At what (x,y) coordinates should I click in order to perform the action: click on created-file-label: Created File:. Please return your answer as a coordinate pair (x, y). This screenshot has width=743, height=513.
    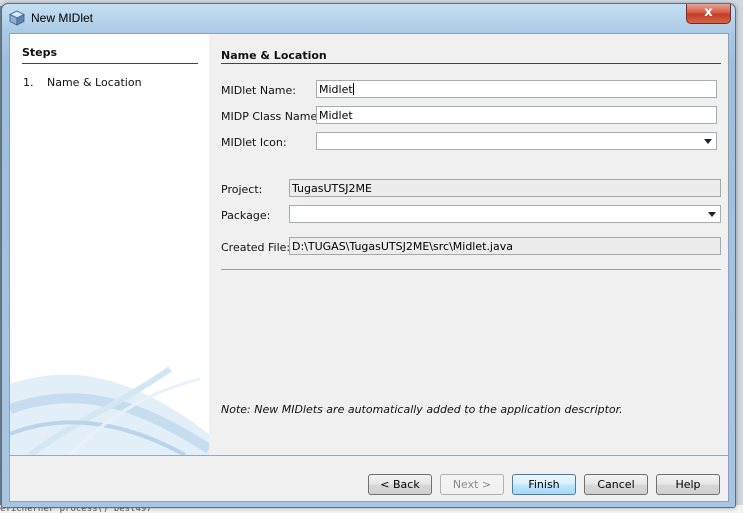
    Looking at the image, I should click on (256, 247).